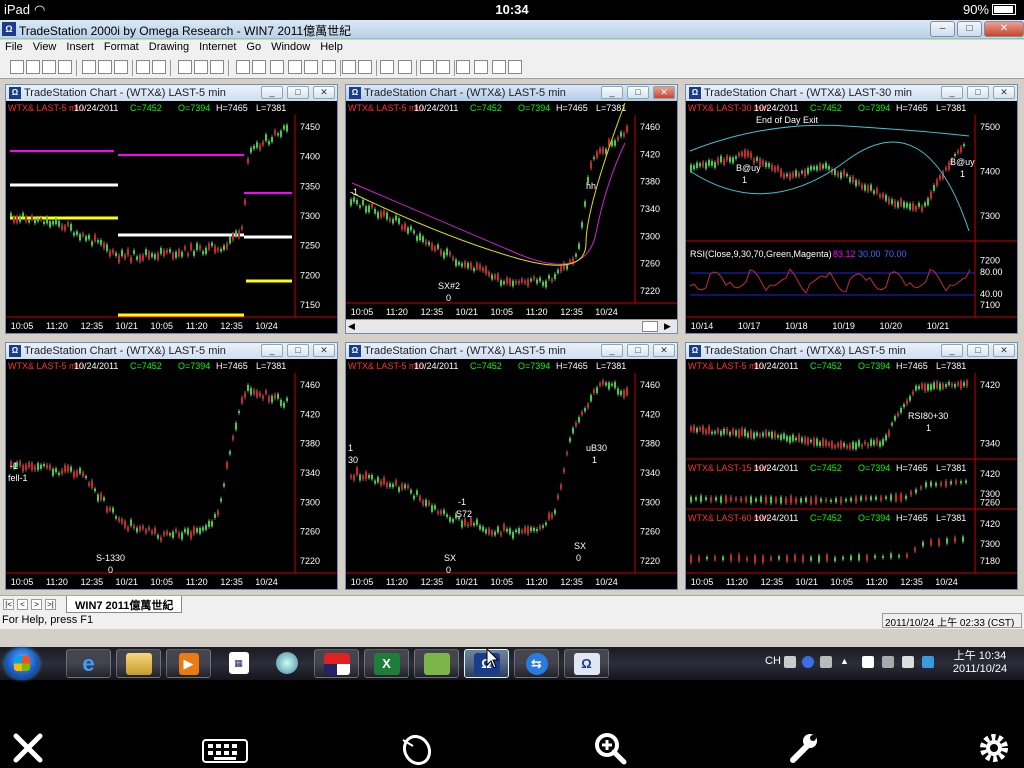 This screenshot has width=1024, height=768. I want to click on tools-button, so click(803, 748).